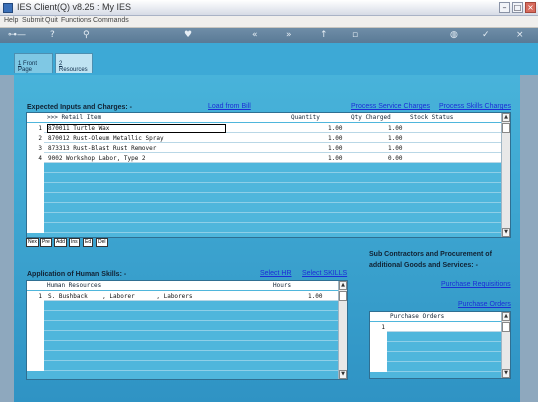 This screenshot has width=538, height=402. What do you see at coordinates (505, 345) in the screenshot?
I see `po-grid-scrollbar: ▲ ▼` at bounding box center [505, 345].